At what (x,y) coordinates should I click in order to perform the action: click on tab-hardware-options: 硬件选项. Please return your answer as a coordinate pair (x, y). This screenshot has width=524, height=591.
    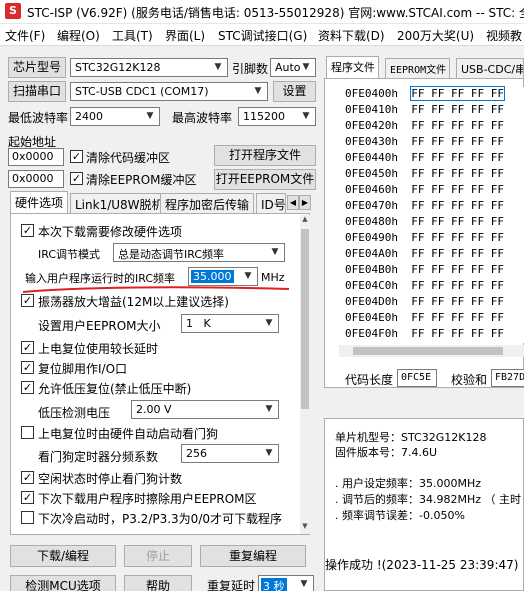
    Looking at the image, I should click on (39, 202).